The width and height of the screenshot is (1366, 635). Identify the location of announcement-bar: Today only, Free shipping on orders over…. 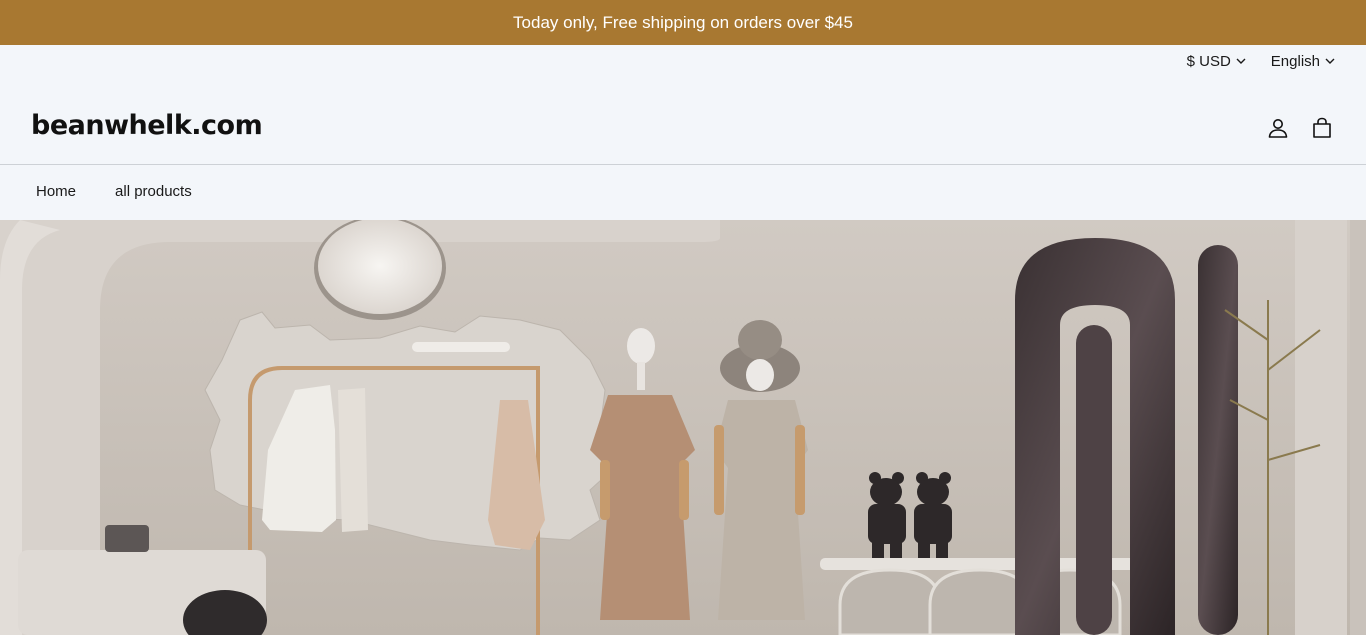
(683, 22).